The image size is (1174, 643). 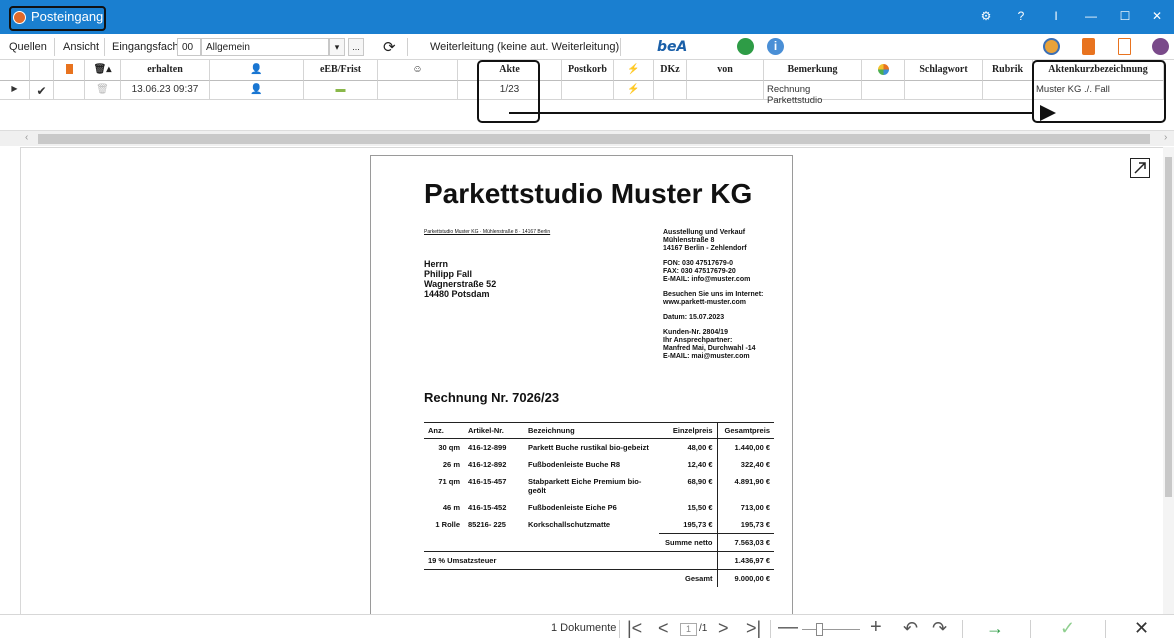 What do you see at coordinates (265, 47) in the screenshot?
I see `eingangsfach-name-field: Allgemein` at bounding box center [265, 47].